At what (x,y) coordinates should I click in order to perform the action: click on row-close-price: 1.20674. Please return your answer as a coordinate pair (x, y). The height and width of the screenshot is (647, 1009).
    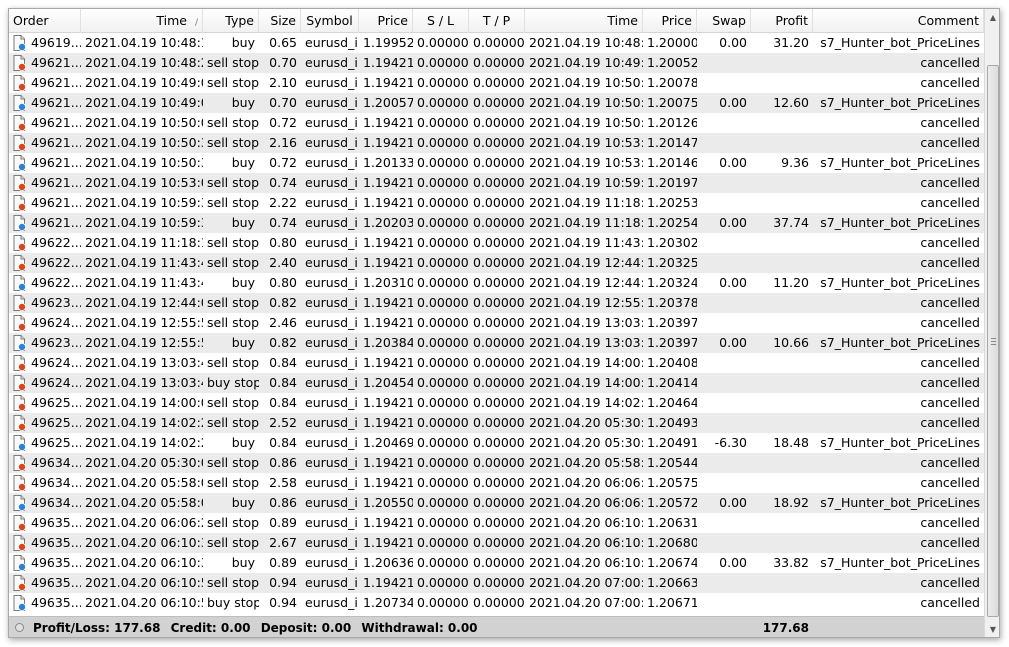
    Looking at the image, I should click on (672, 562).